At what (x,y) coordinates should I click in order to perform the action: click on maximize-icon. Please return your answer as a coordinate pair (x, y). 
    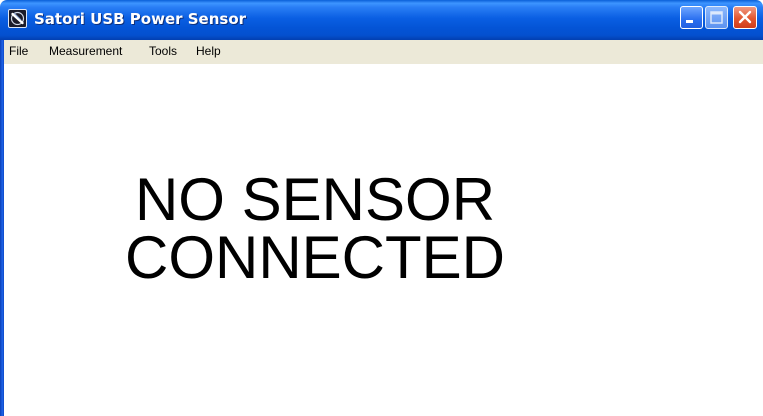
    Looking at the image, I should click on (716, 17).